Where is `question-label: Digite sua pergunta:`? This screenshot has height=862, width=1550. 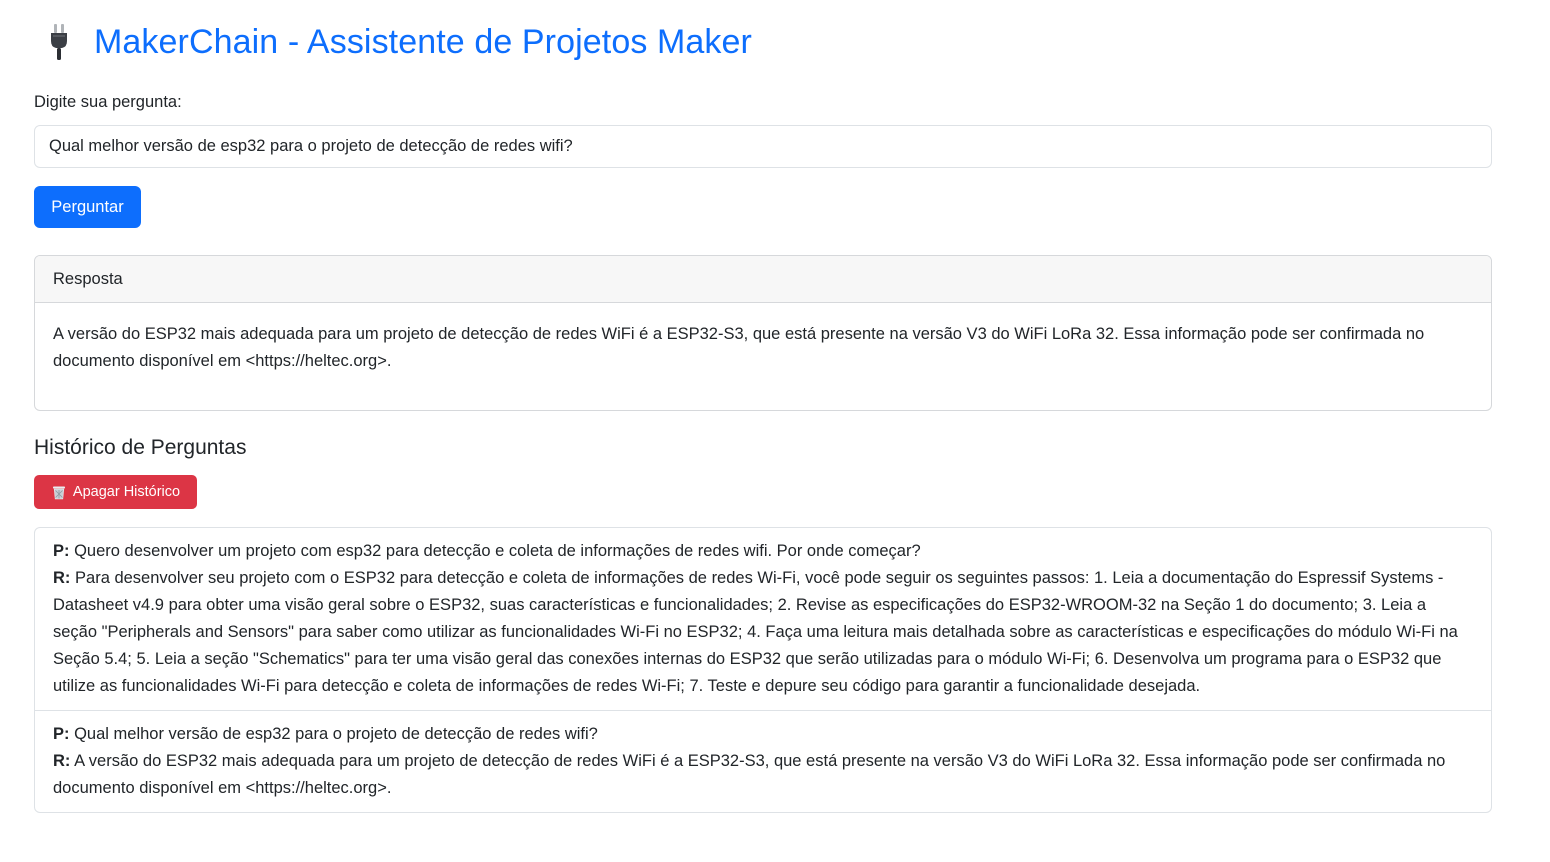
question-label: Digite sua pergunta: is located at coordinates (108, 102).